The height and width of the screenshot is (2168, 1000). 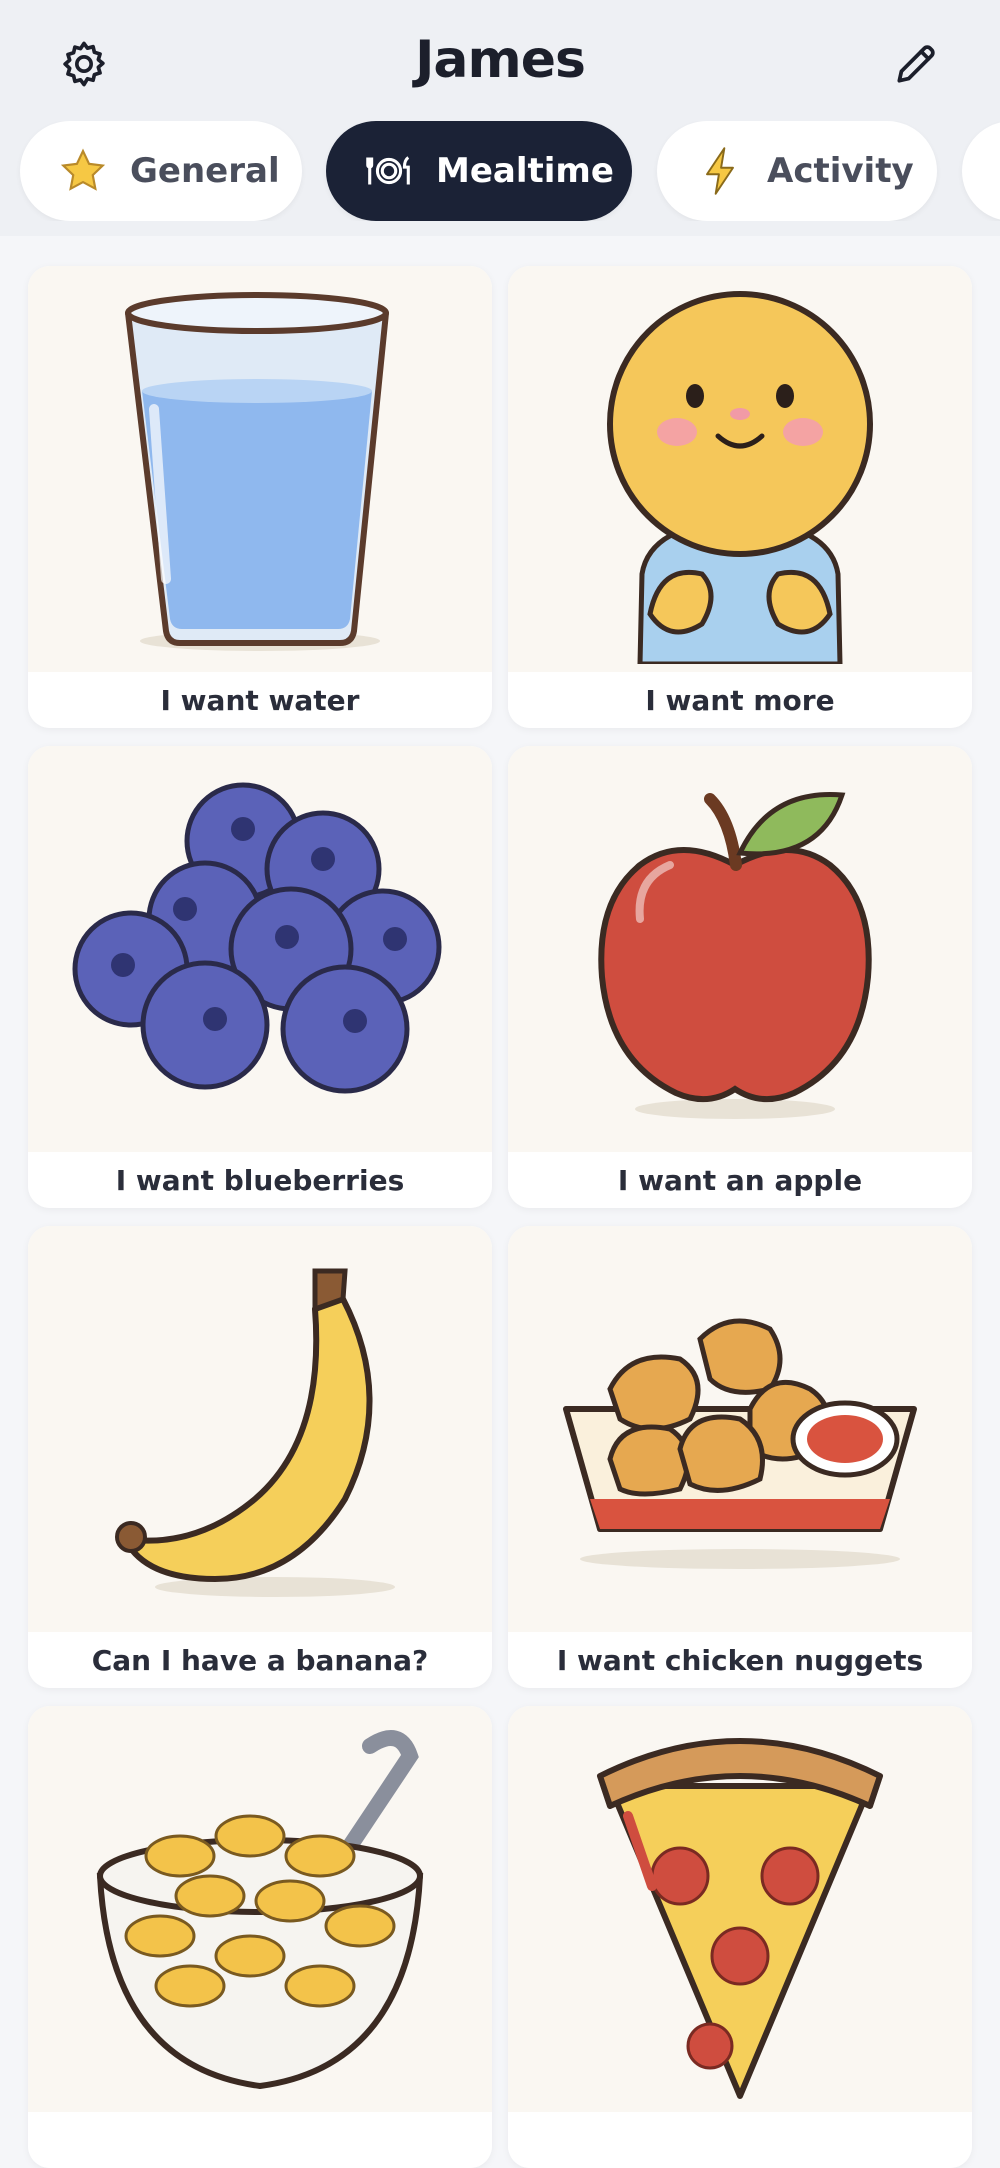 What do you see at coordinates (500, 60) in the screenshot?
I see `page-title: James` at bounding box center [500, 60].